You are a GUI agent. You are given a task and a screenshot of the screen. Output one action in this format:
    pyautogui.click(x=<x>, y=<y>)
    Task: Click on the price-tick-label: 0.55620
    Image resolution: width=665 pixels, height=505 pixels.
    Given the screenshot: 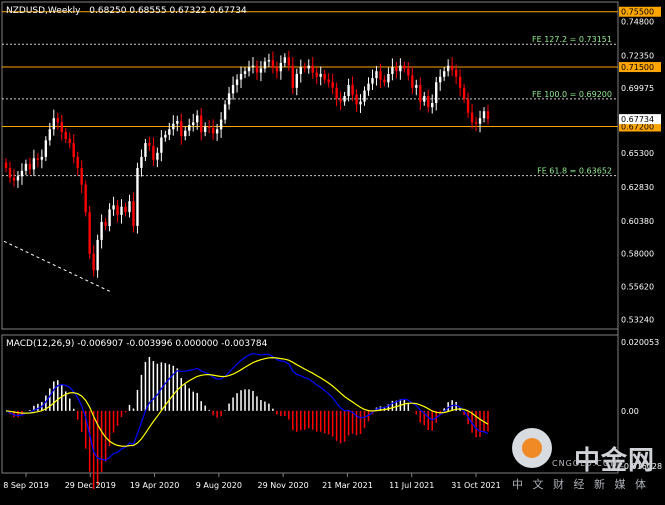 What is the action you would take?
    pyautogui.click(x=637, y=287)
    